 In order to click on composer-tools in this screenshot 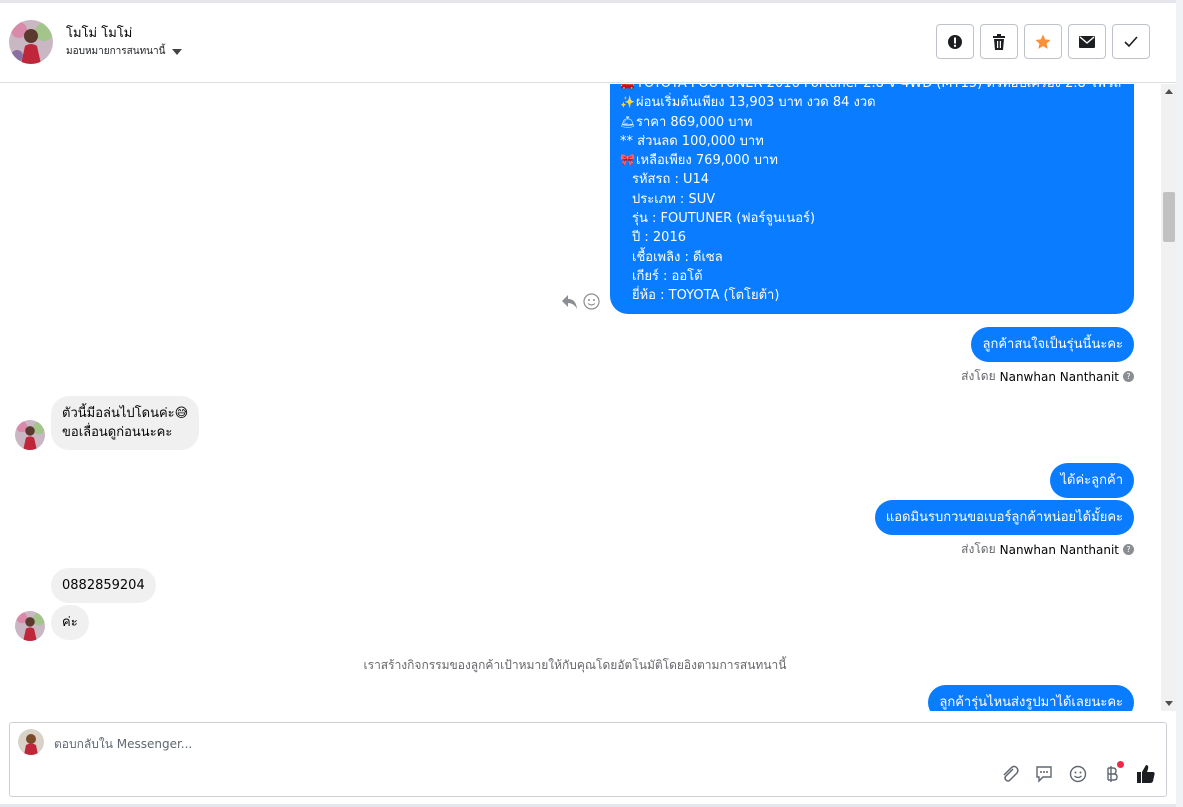, I will do `click(1078, 772)`.